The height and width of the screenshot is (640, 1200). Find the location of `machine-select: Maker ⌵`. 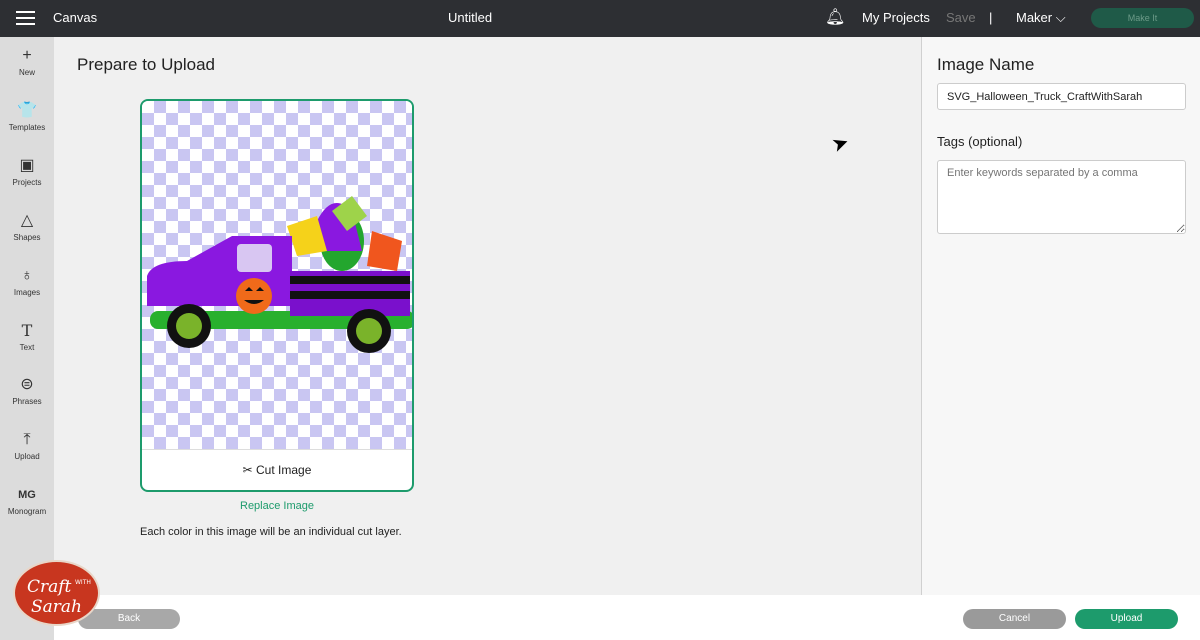

machine-select: Maker ⌵ is located at coordinates (1041, 18).